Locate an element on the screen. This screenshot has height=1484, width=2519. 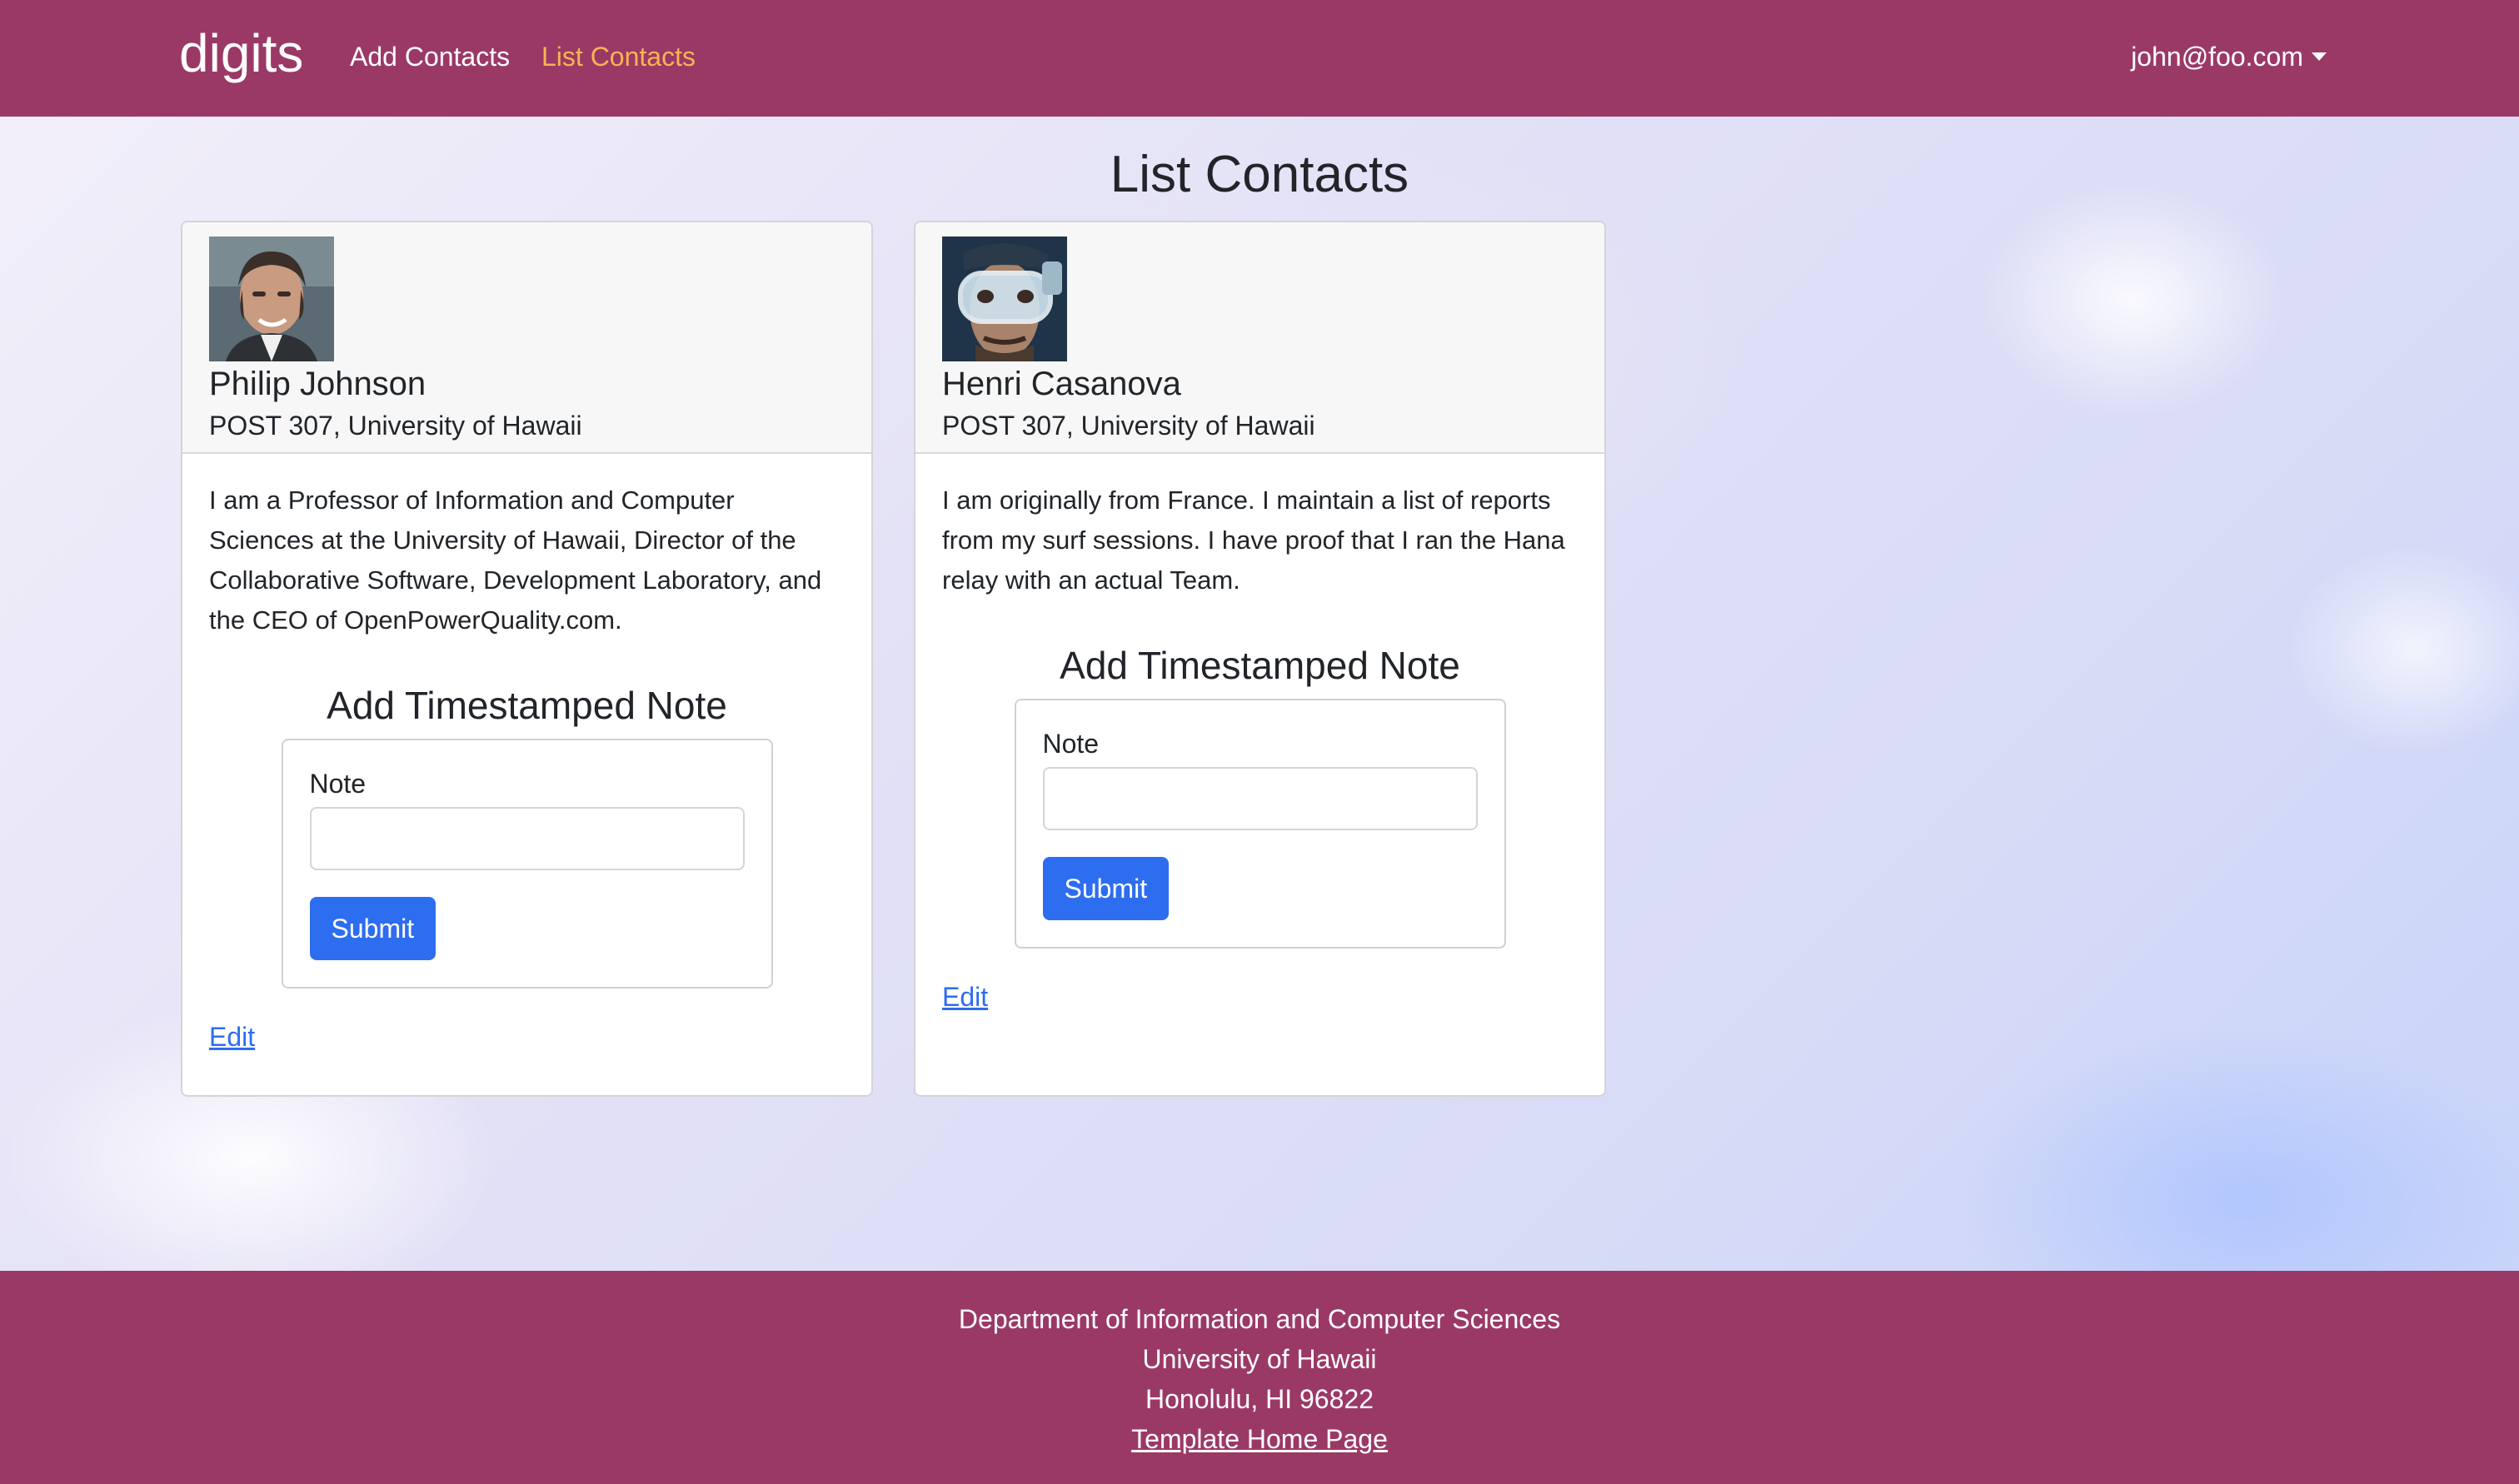
footer-university: University of Hawaii is located at coordinates (1259, 1359).